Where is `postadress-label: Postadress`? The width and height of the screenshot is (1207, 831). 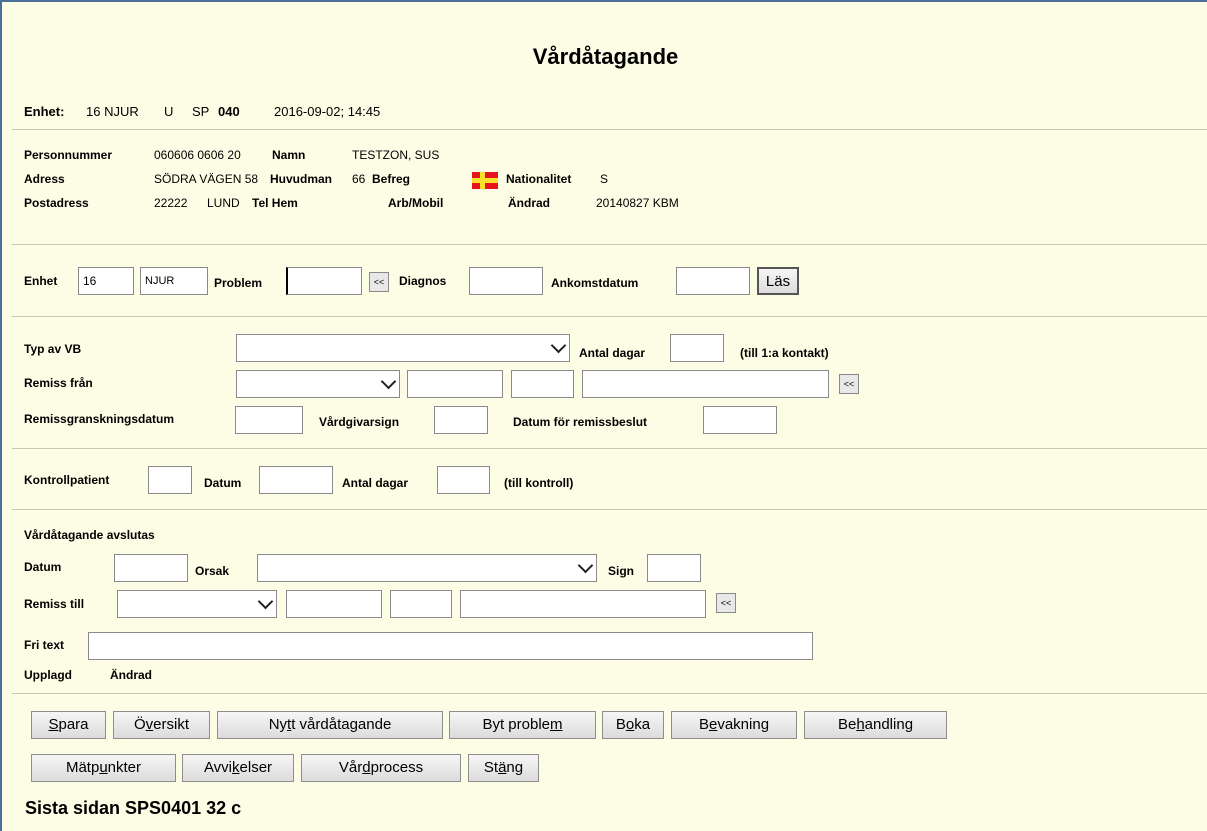 postadress-label: Postadress is located at coordinates (56, 203).